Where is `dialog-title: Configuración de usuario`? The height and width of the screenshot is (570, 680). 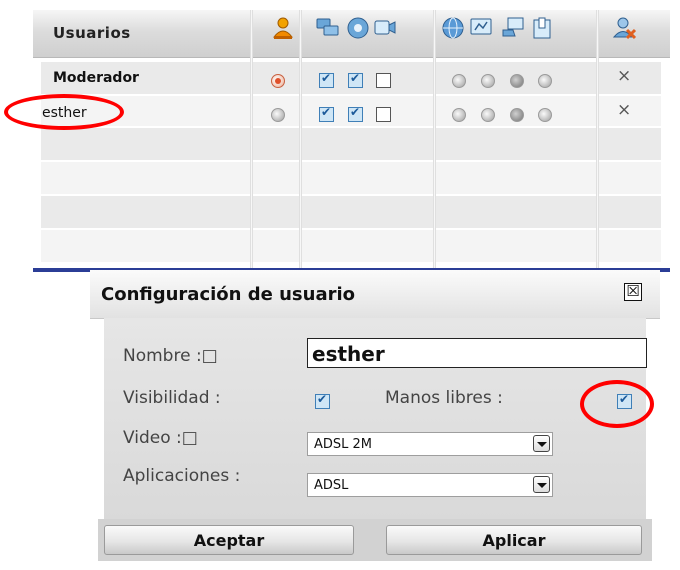 dialog-title: Configuración de usuario is located at coordinates (228, 294).